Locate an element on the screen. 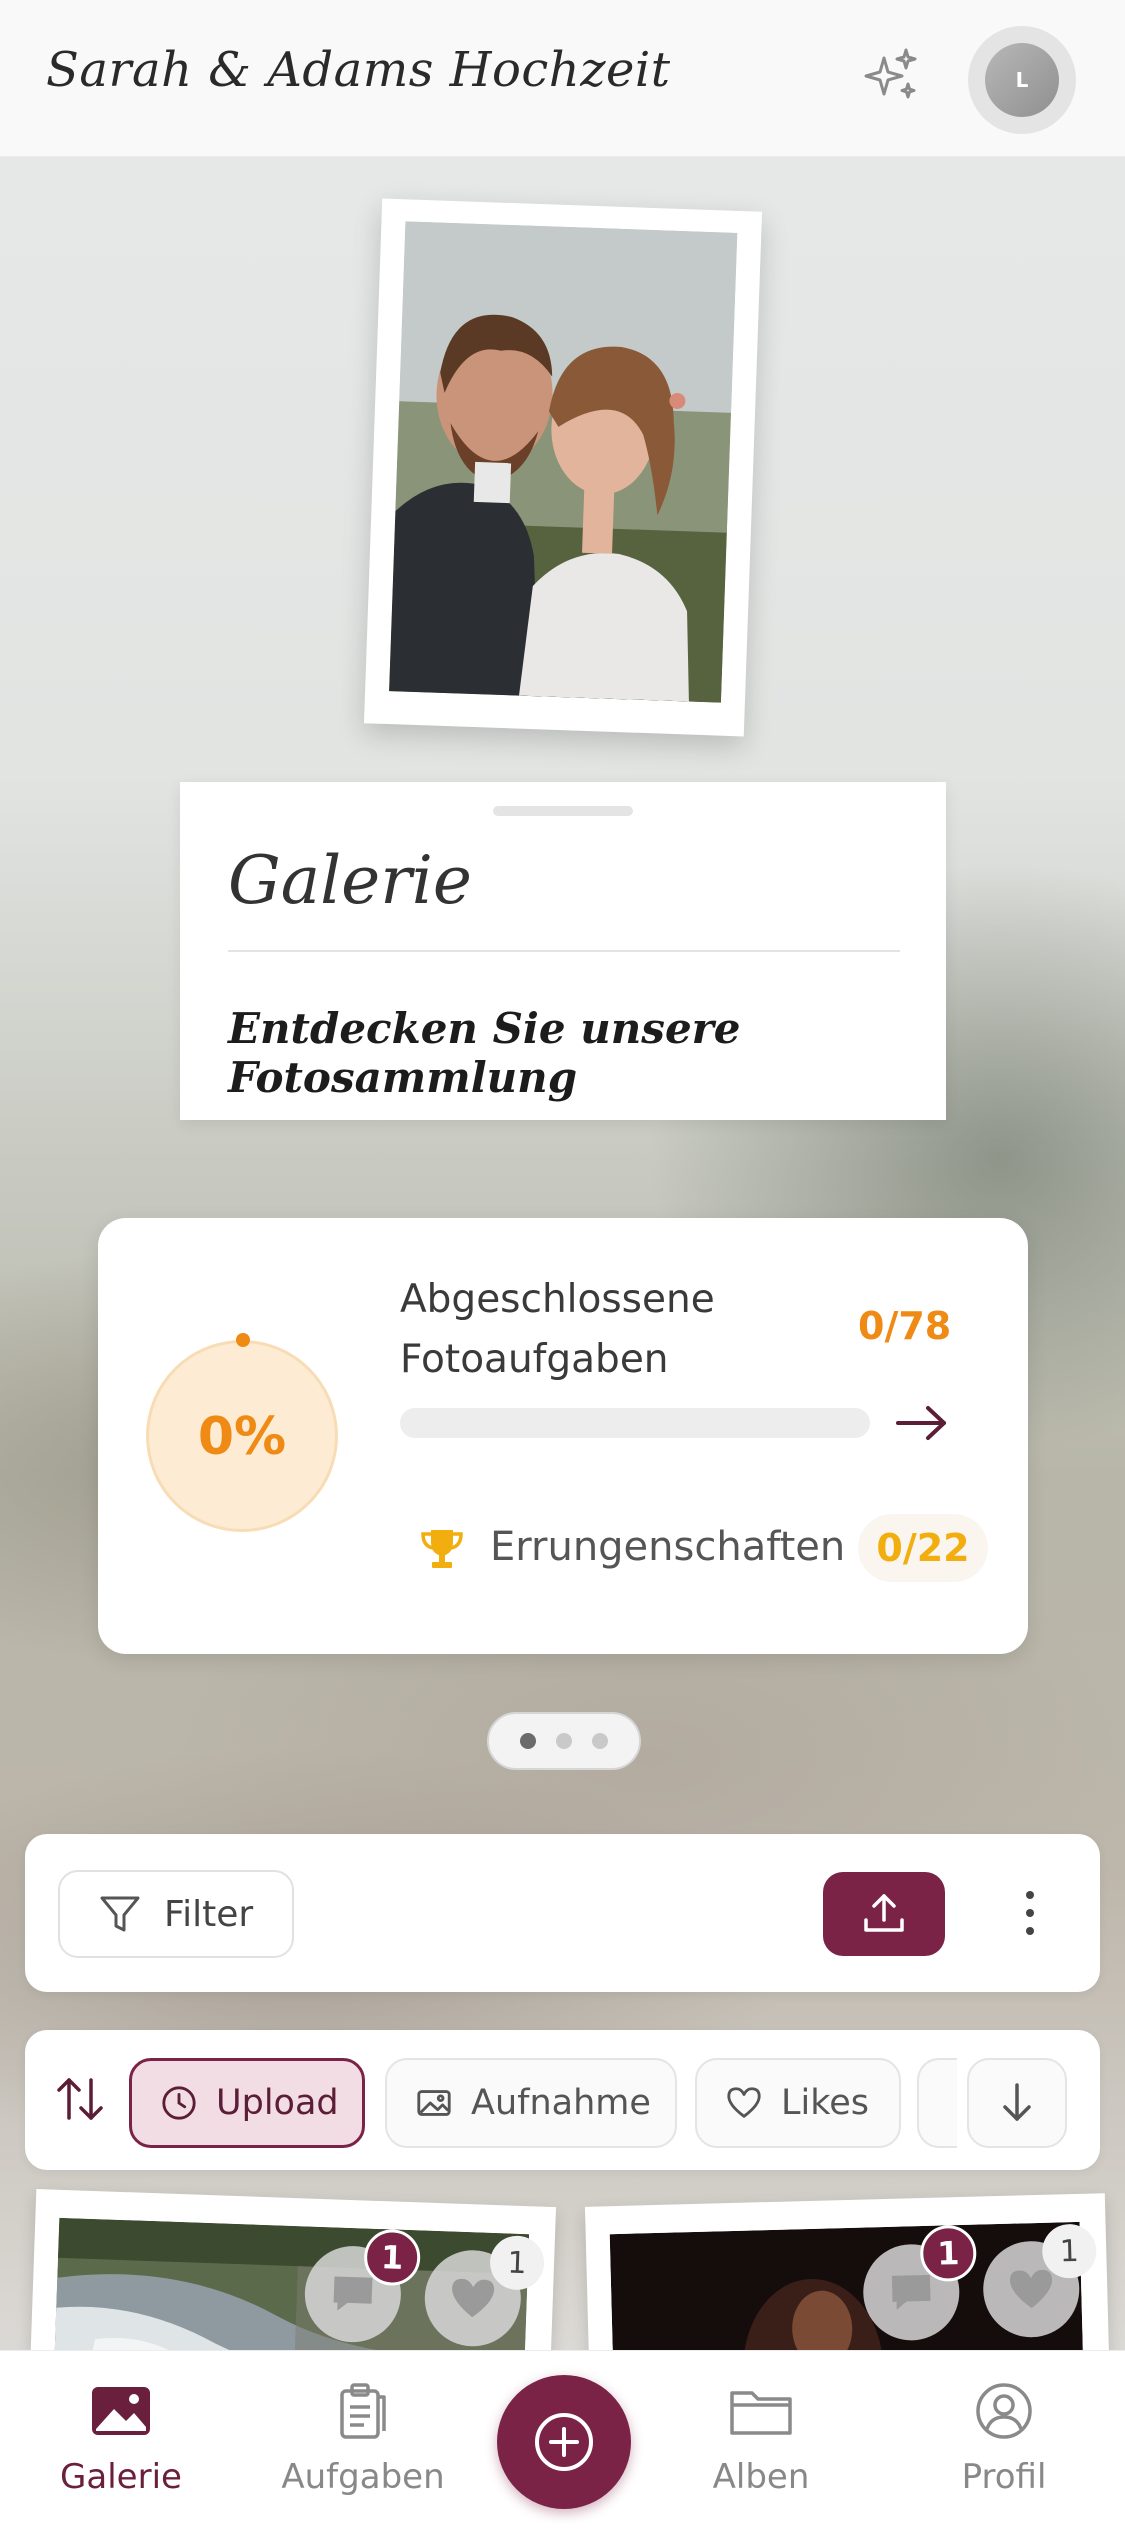 This screenshot has height=2532, width=1125. sort-bar: Upload Aufnahme Likes is located at coordinates (562, 2100).